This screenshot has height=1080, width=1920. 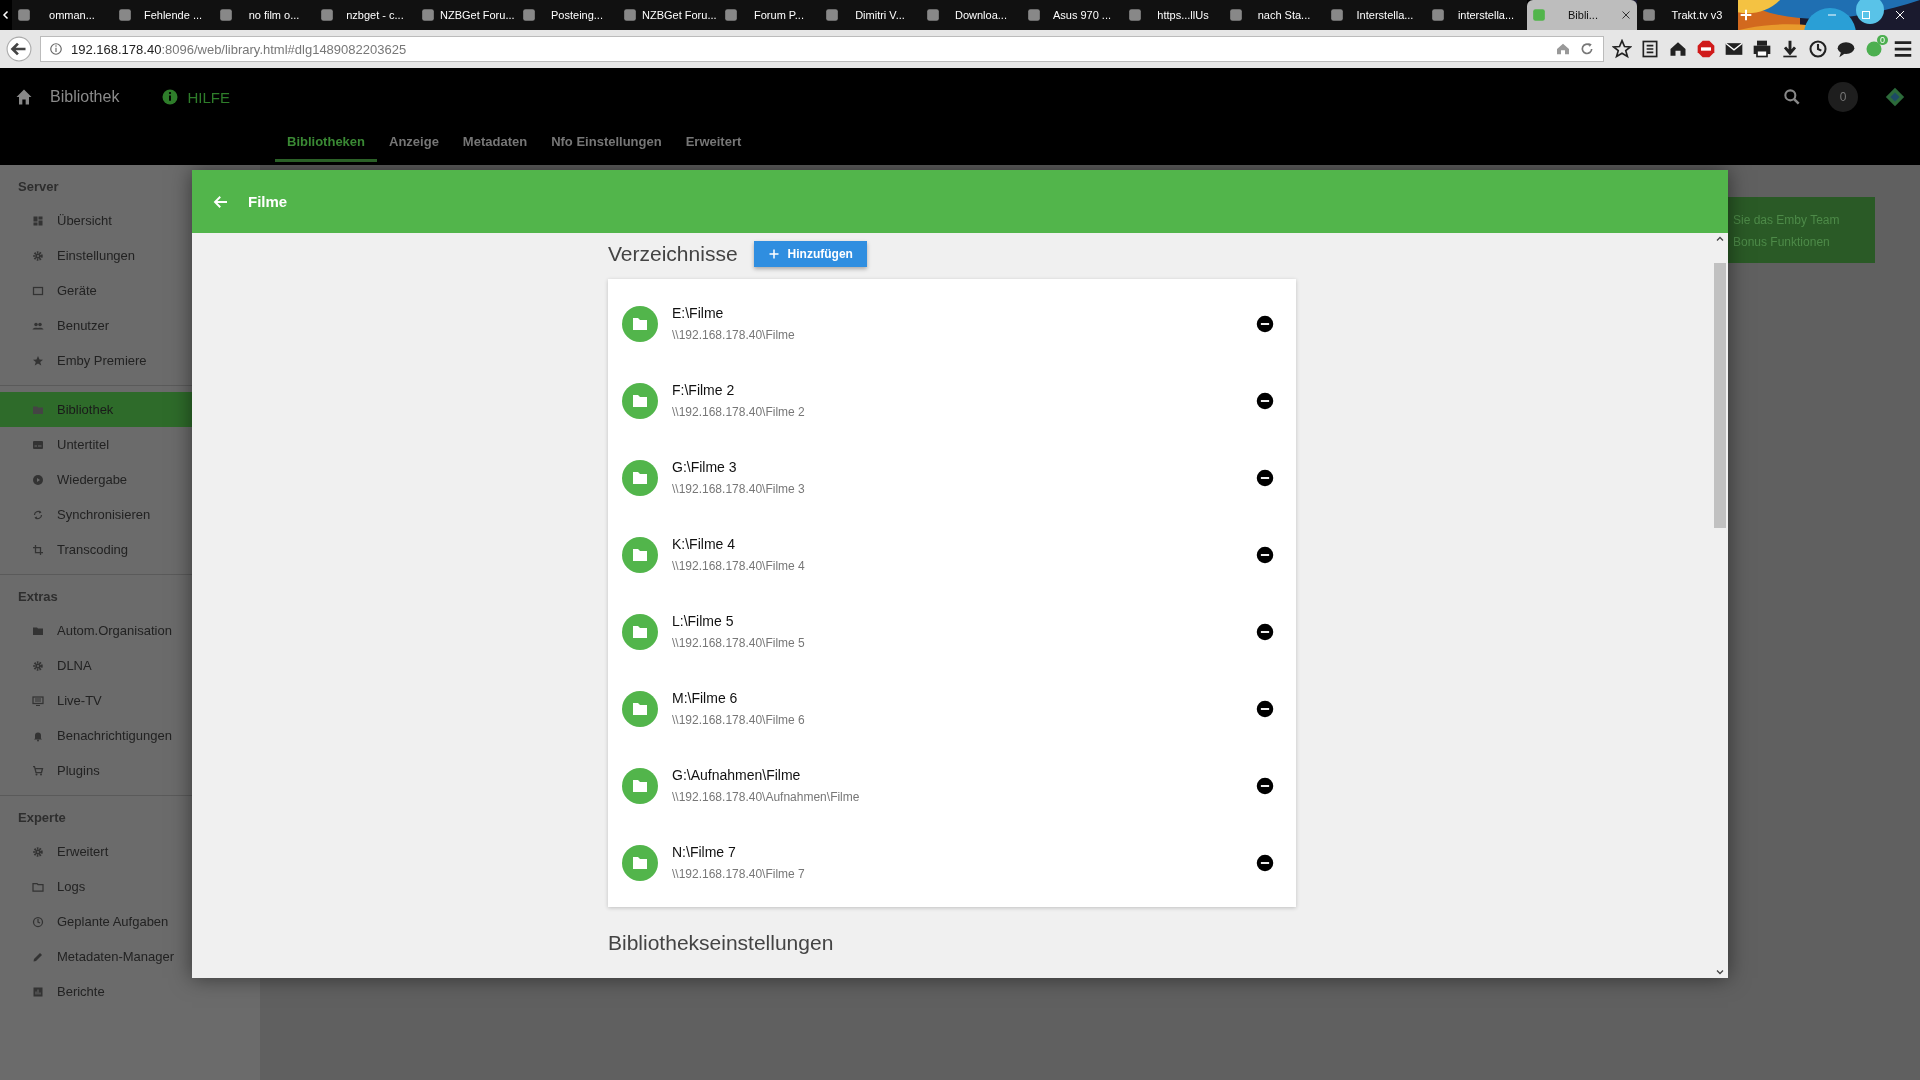 I want to click on folder-name: K:\Filme 4, so click(x=704, y=544).